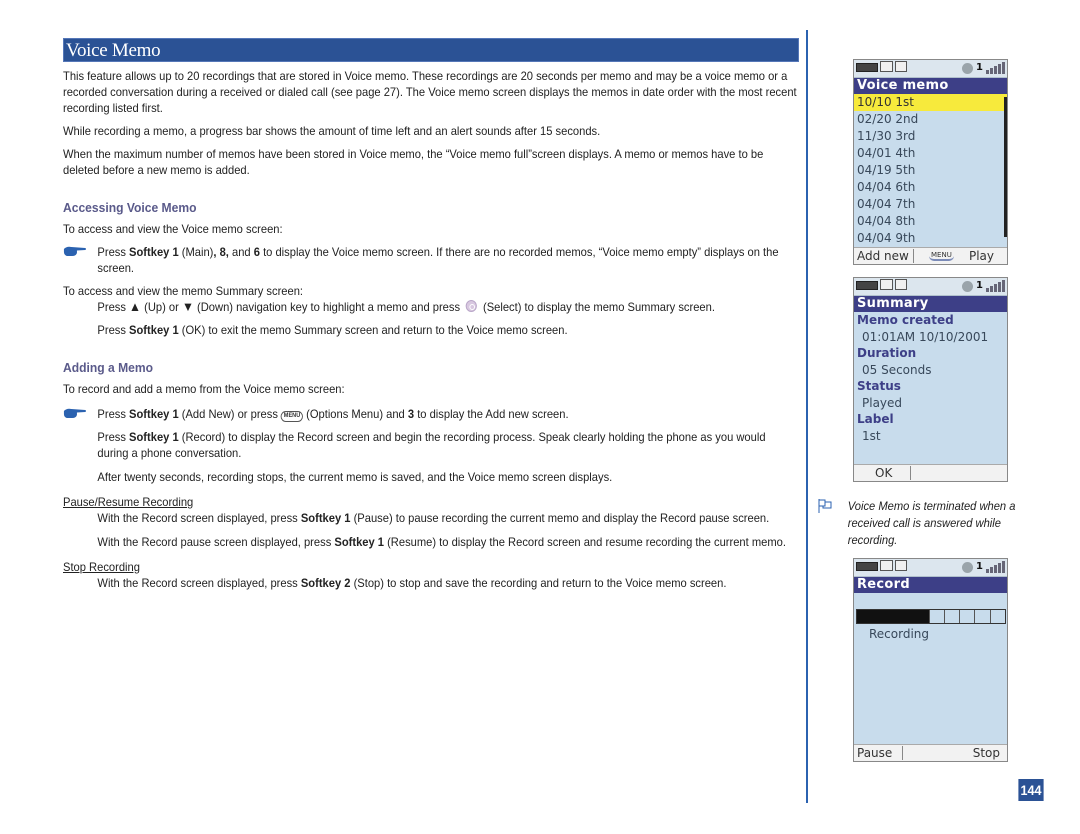 This screenshot has height=834, width=1080. Describe the element at coordinates (930, 102) in the screenshot. I see `memo-list-item: 10/10 1st` at that location.